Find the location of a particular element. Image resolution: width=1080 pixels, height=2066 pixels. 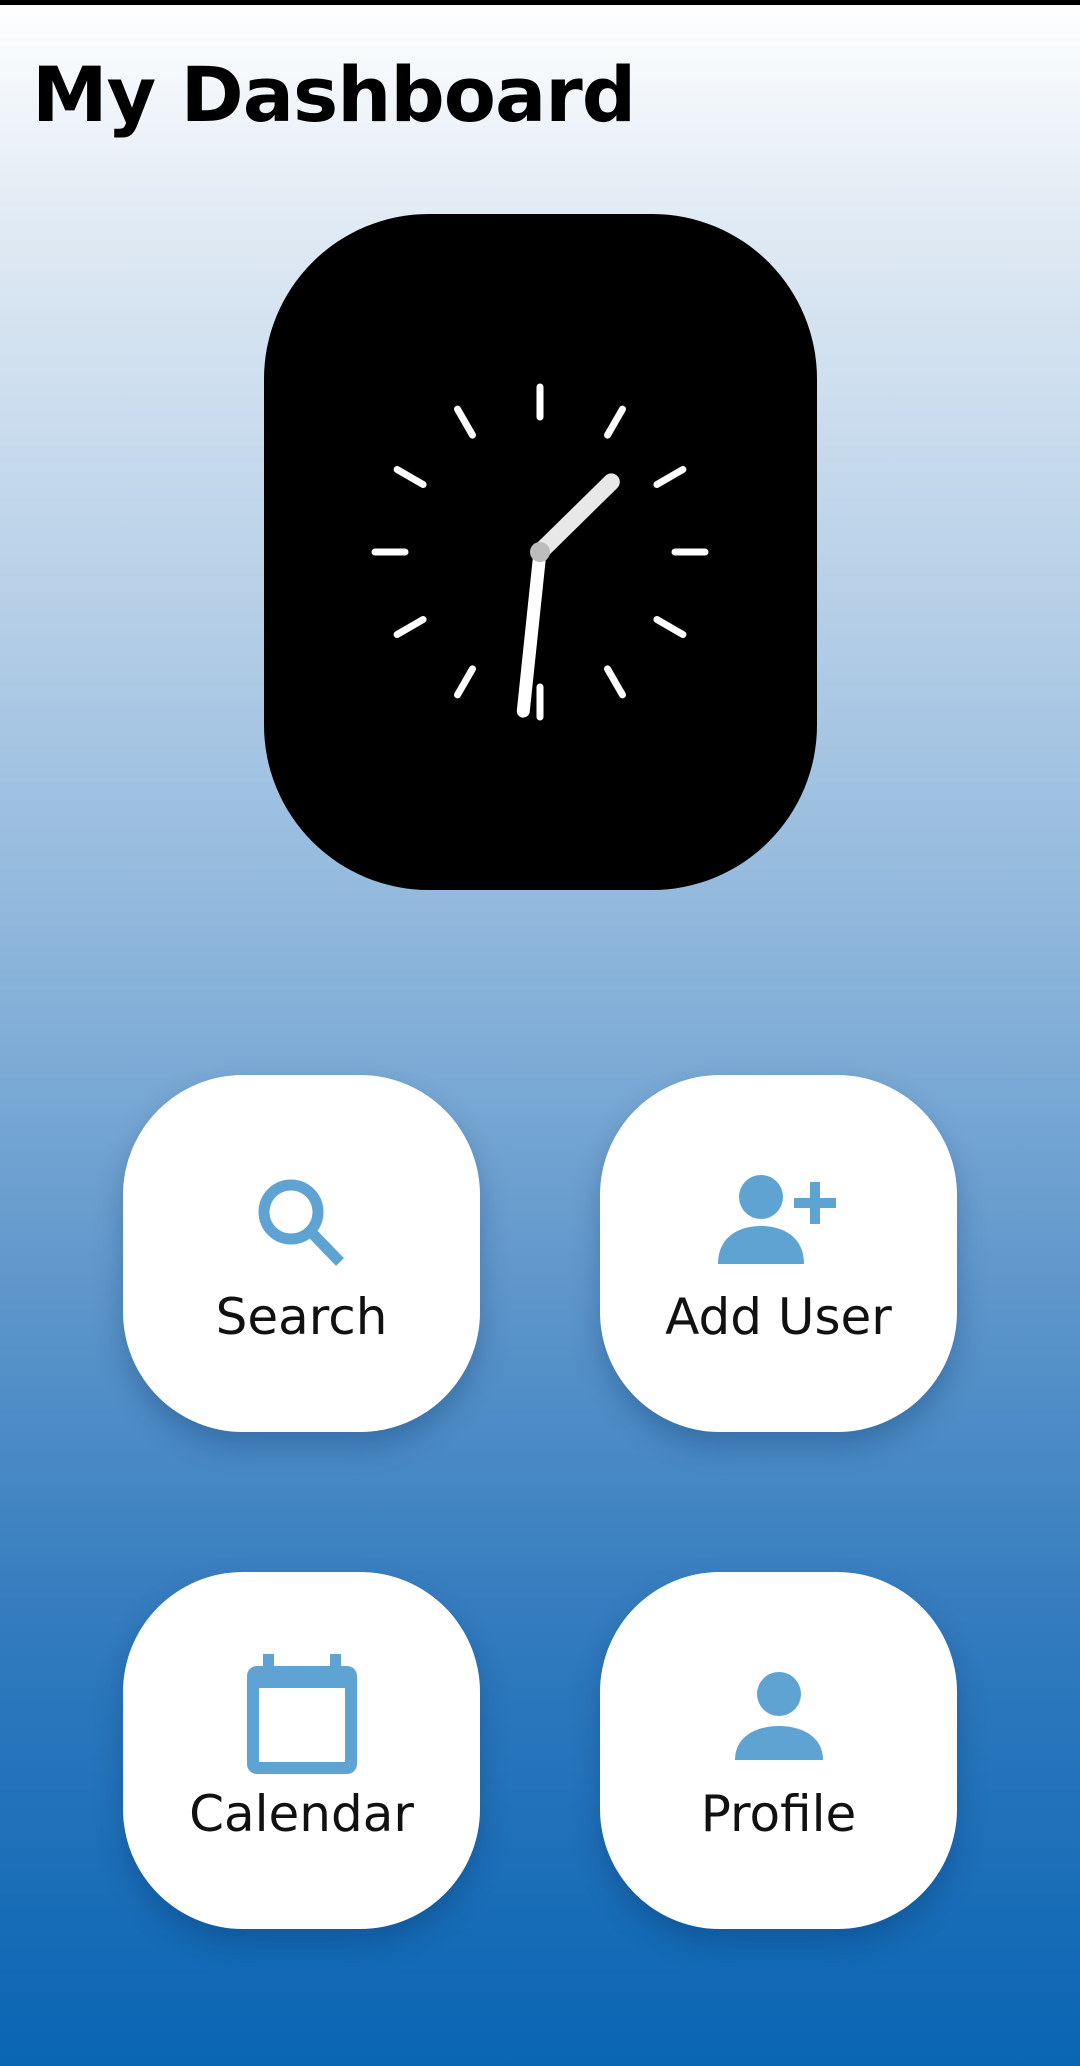

clock-hour-hand is located at coordinates (575, 517).